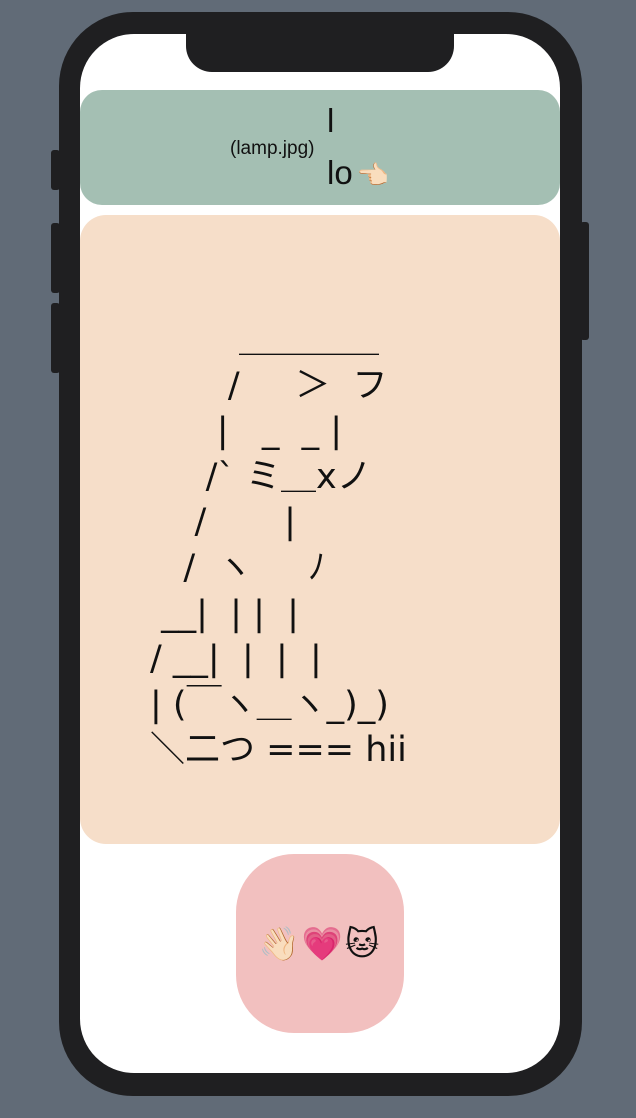  Describe the element at coordinates (55, 258) in the screenshot. I see `volume-up-button` at that location.